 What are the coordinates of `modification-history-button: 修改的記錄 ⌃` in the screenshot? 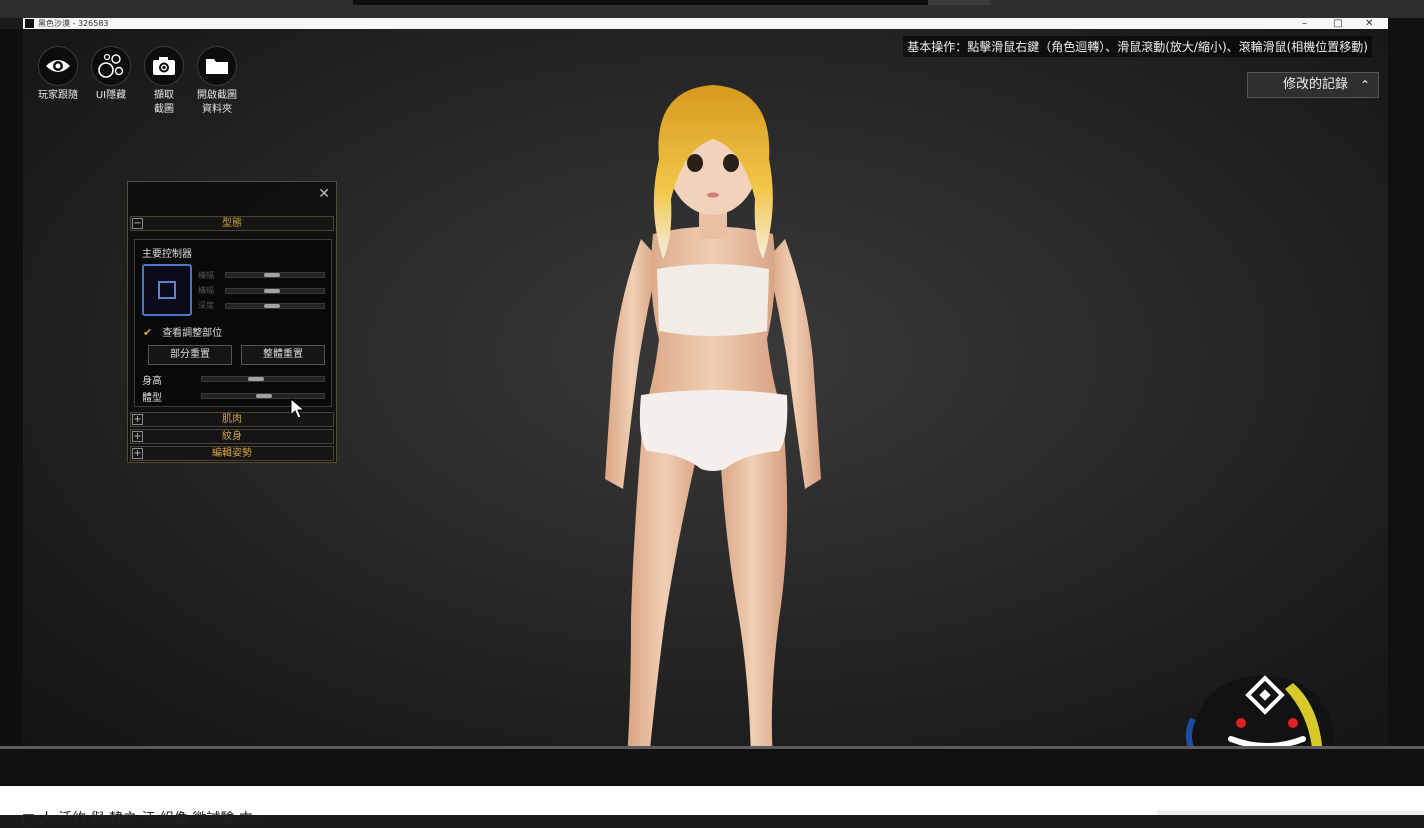 It's located at (1313, 85).